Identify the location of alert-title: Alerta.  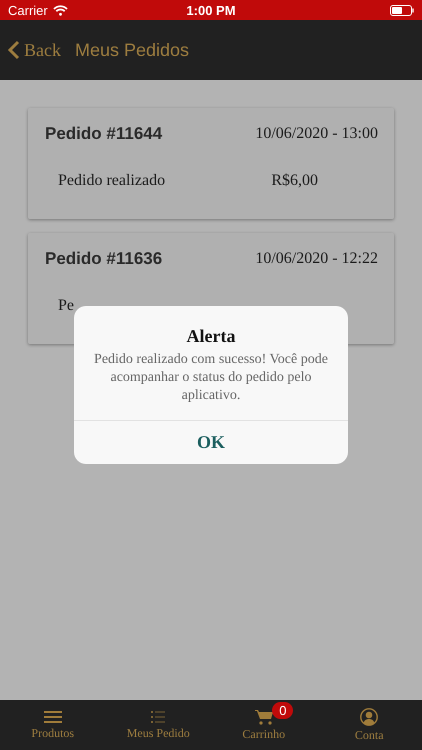
(211, 336).